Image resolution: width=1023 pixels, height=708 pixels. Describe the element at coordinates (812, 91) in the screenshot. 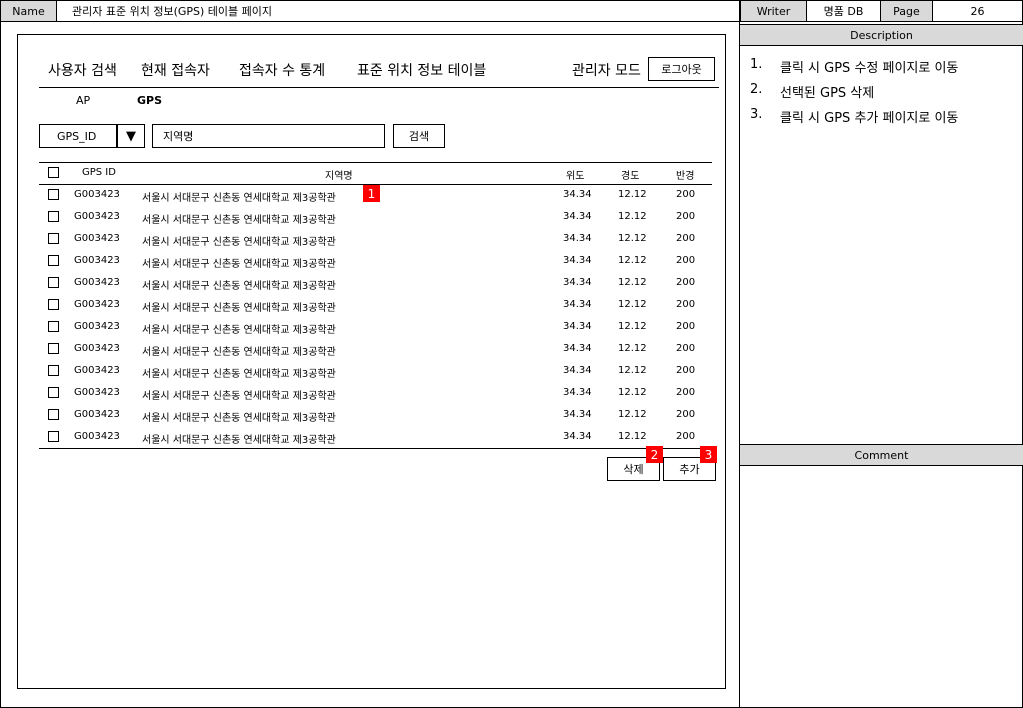

I see `description-item-2: 2. 선택된 GPS 삭제` at that location.